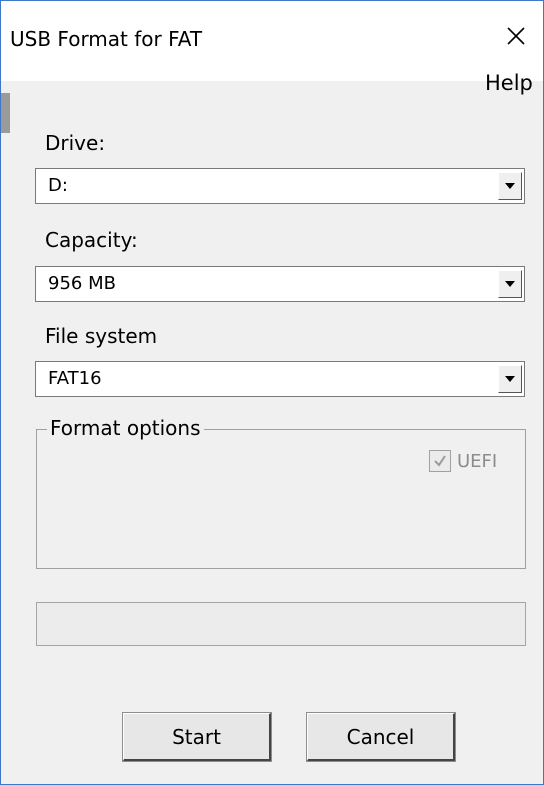 This screenshot has width=544, height=785. I want to click on cancel-button: Cancel, so click(381, 737).